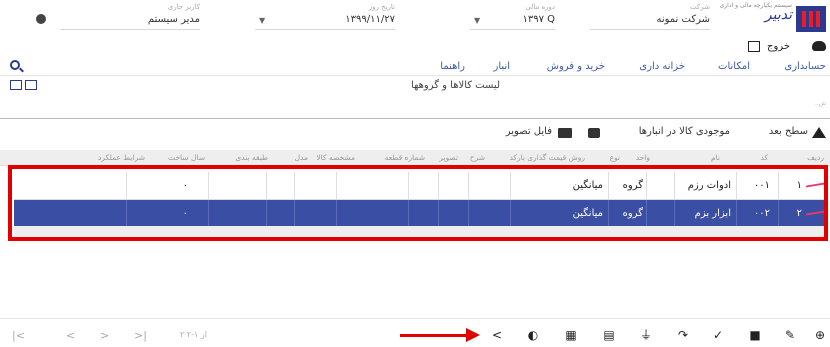 The height and width of the screenshot is (347, 830). I want to click on bottom-bar: |< < > >| ۲ از ۱-۲ < ◐ ▦ ▤ ⏚ ↷ ✓ ■ ✎ ⊕, so click(415, 334).